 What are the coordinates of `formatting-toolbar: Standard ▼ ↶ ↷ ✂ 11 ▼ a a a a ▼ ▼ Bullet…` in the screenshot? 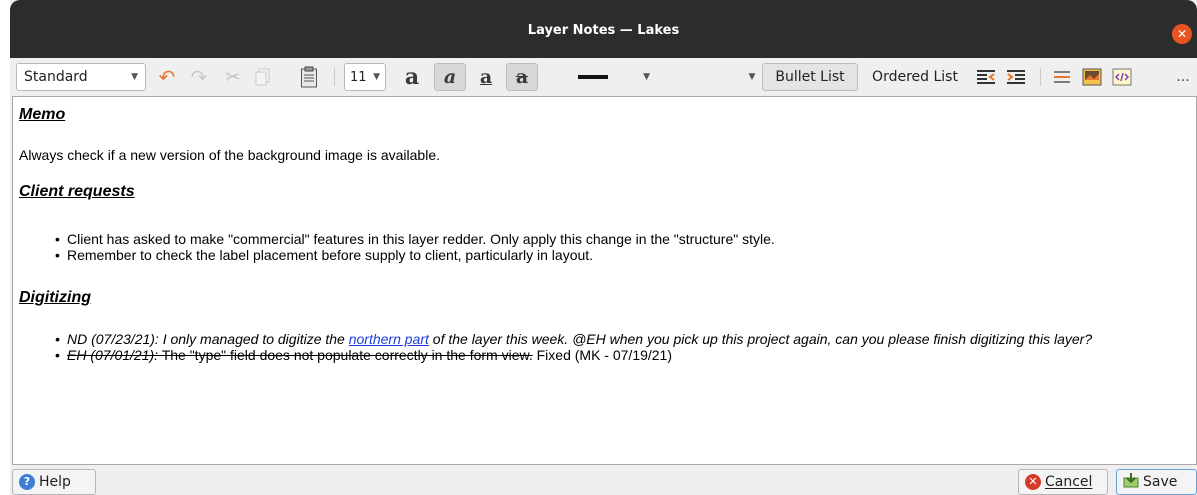 It's located at (603, 77).